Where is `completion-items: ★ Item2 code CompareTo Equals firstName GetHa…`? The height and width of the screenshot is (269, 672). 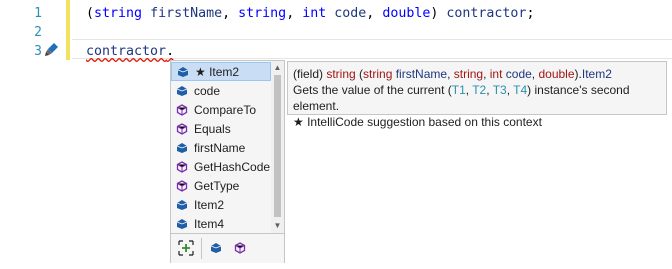
completion-items: ★ Item2 code CompareTo Equals firstName GetHa… is located at coordinates (221, 147).